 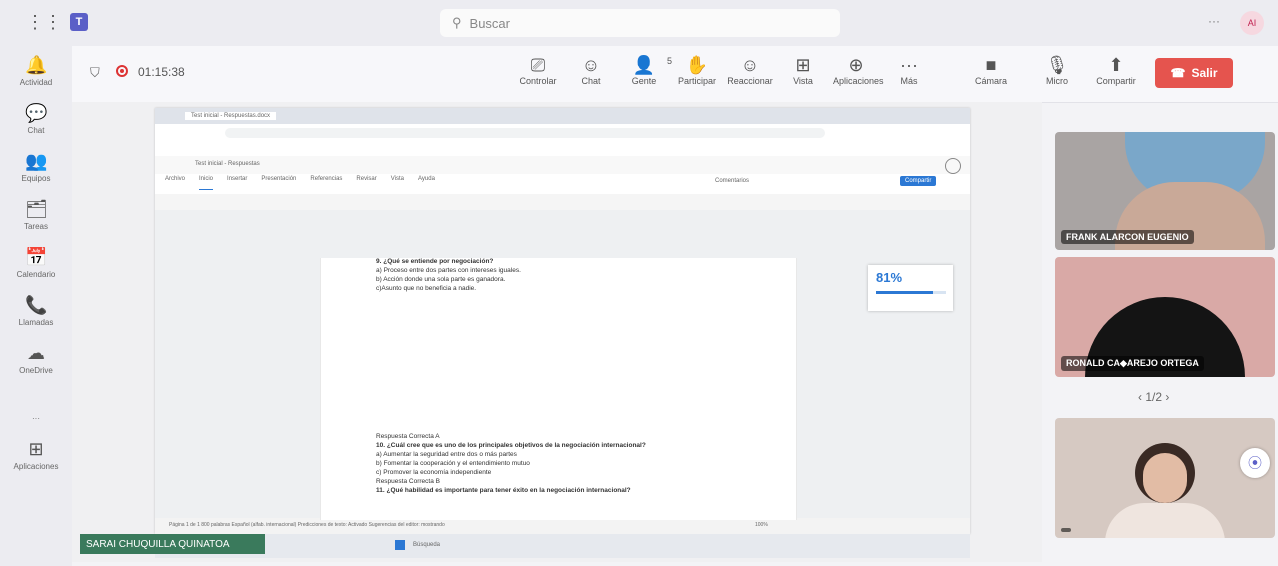 I want to click on more-icon, so click(x=36, y=401).